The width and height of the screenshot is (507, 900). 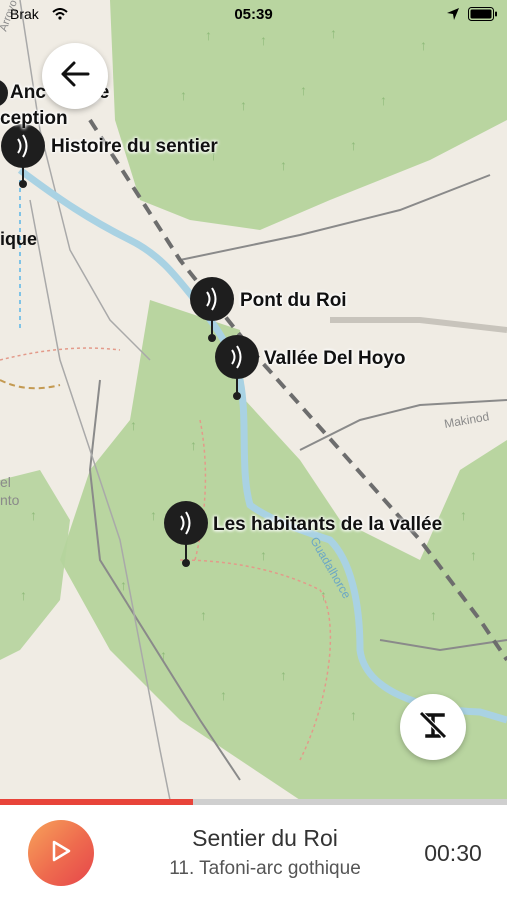 I want to click on edge-label-nto: nto, so click(x=10, y=500).